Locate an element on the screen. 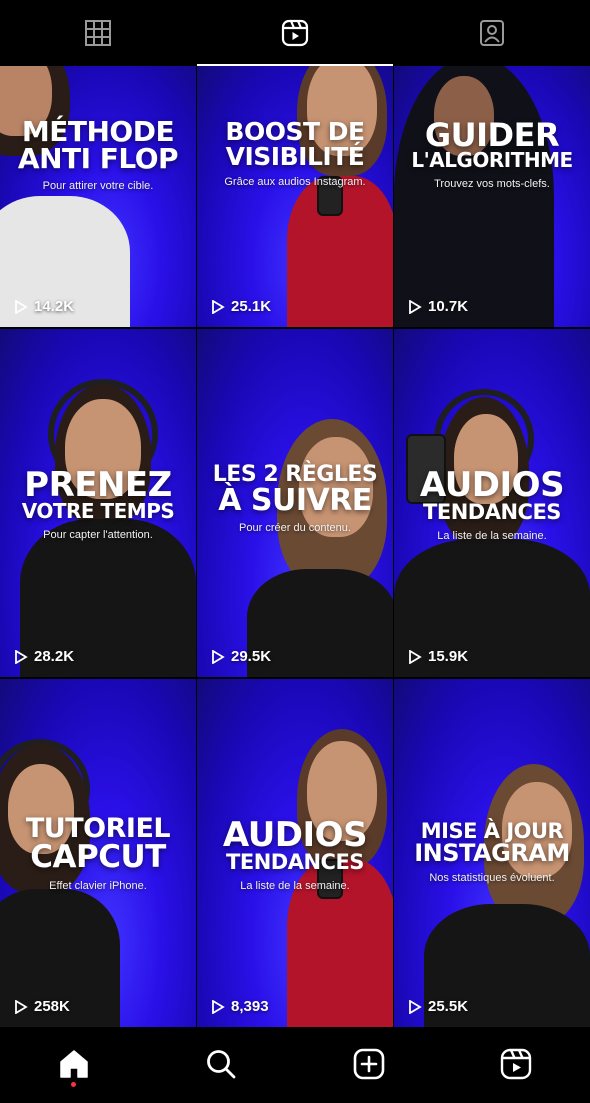 The width and height of the screenshot is (590, 1103). grid-icon is located at coordinates (98, 33).